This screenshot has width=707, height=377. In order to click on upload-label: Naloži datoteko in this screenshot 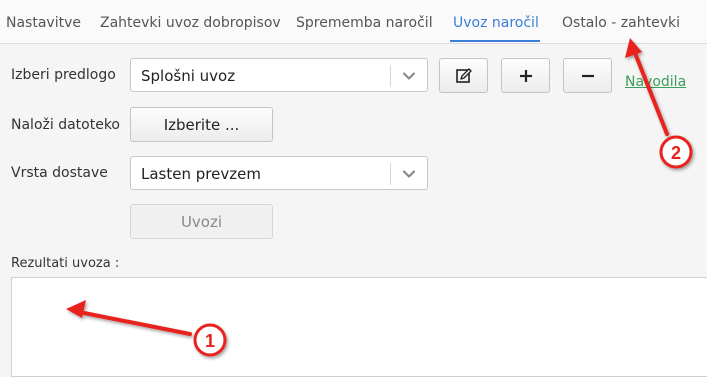, I will do `click(65, 125)`.